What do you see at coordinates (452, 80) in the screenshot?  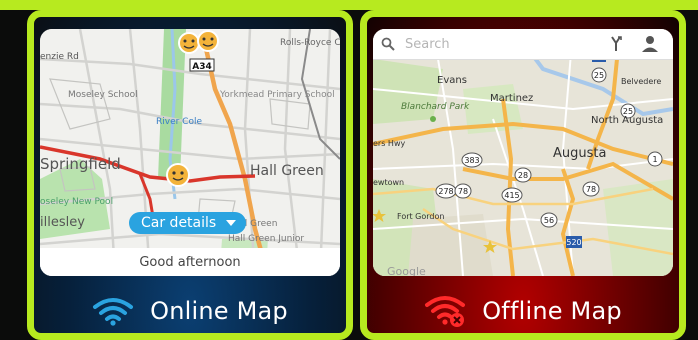 I see `label-evans: Evans` at bounding box center [452, 80].